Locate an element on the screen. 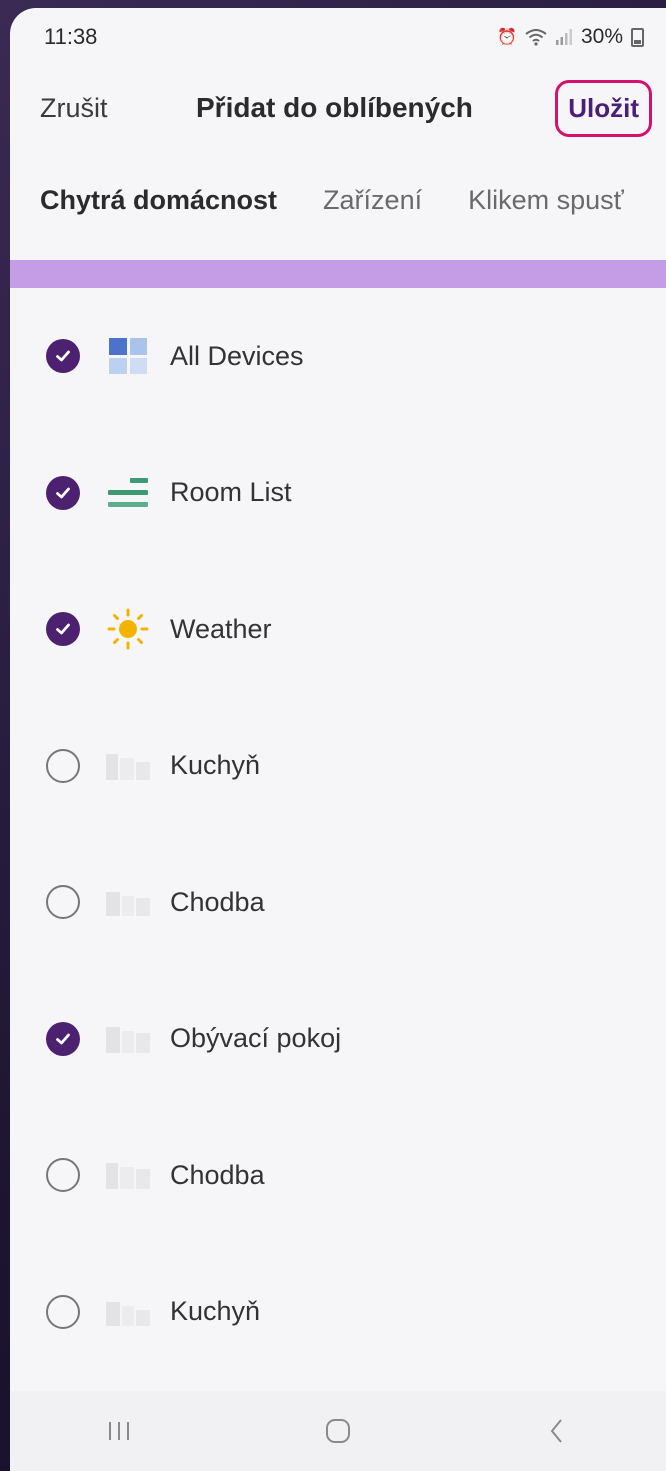  tab-bar: Chytrá domácnost Zařízení Klikem spusť is located at coordinates (338, 200).